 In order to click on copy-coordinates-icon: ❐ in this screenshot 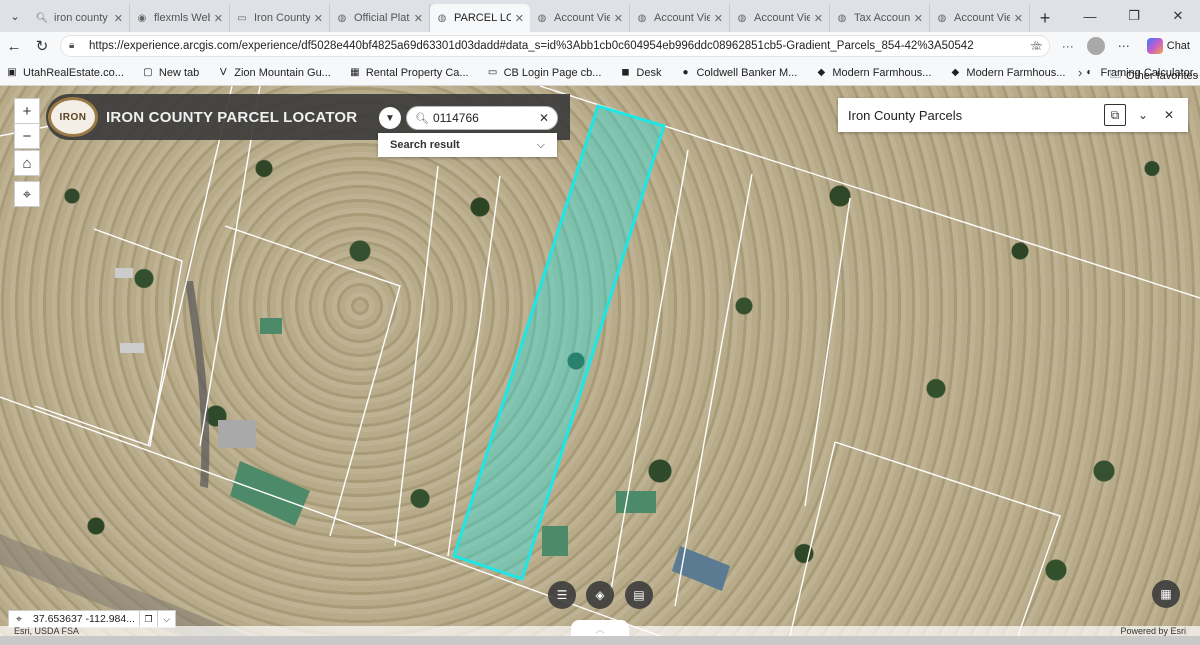, I will do `click(147, 619)`.